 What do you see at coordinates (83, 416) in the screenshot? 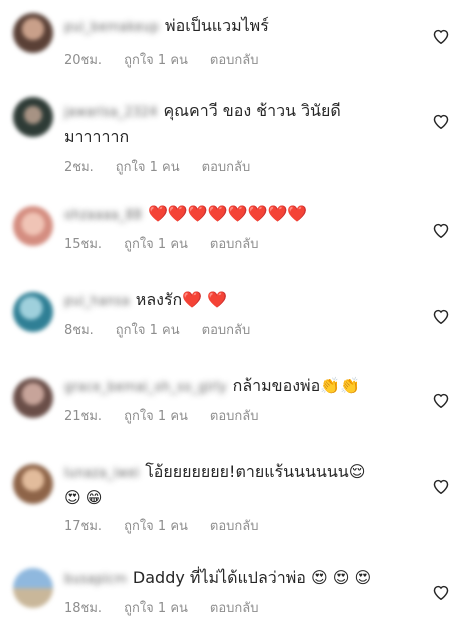
I see `comment-time: 21ชม.` at bounding box center [83, 416].